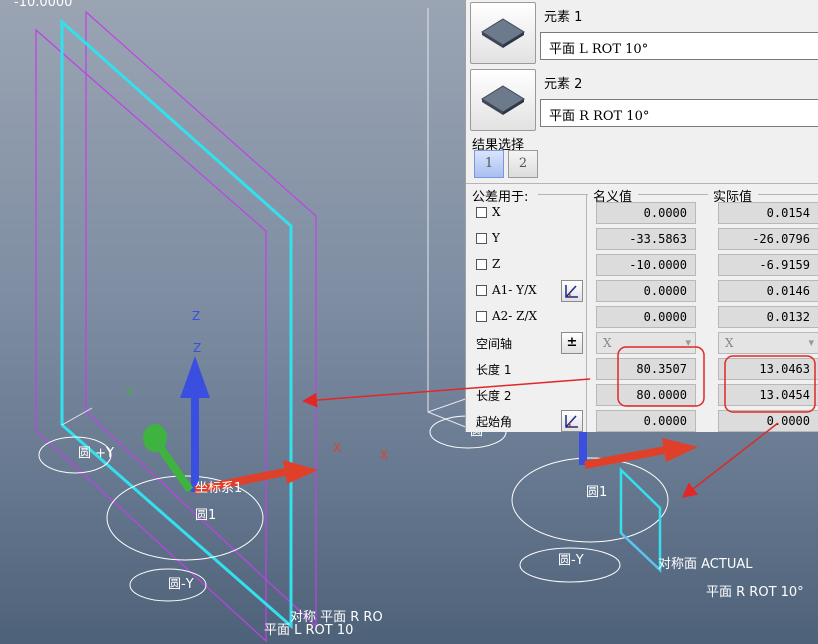 The height and width of the screenshot is (644, 818). What do you see at coordinates (494, 344) in the screenshot?
I see `space-axis-label: 空间轴` at bounding box center [494, 344].